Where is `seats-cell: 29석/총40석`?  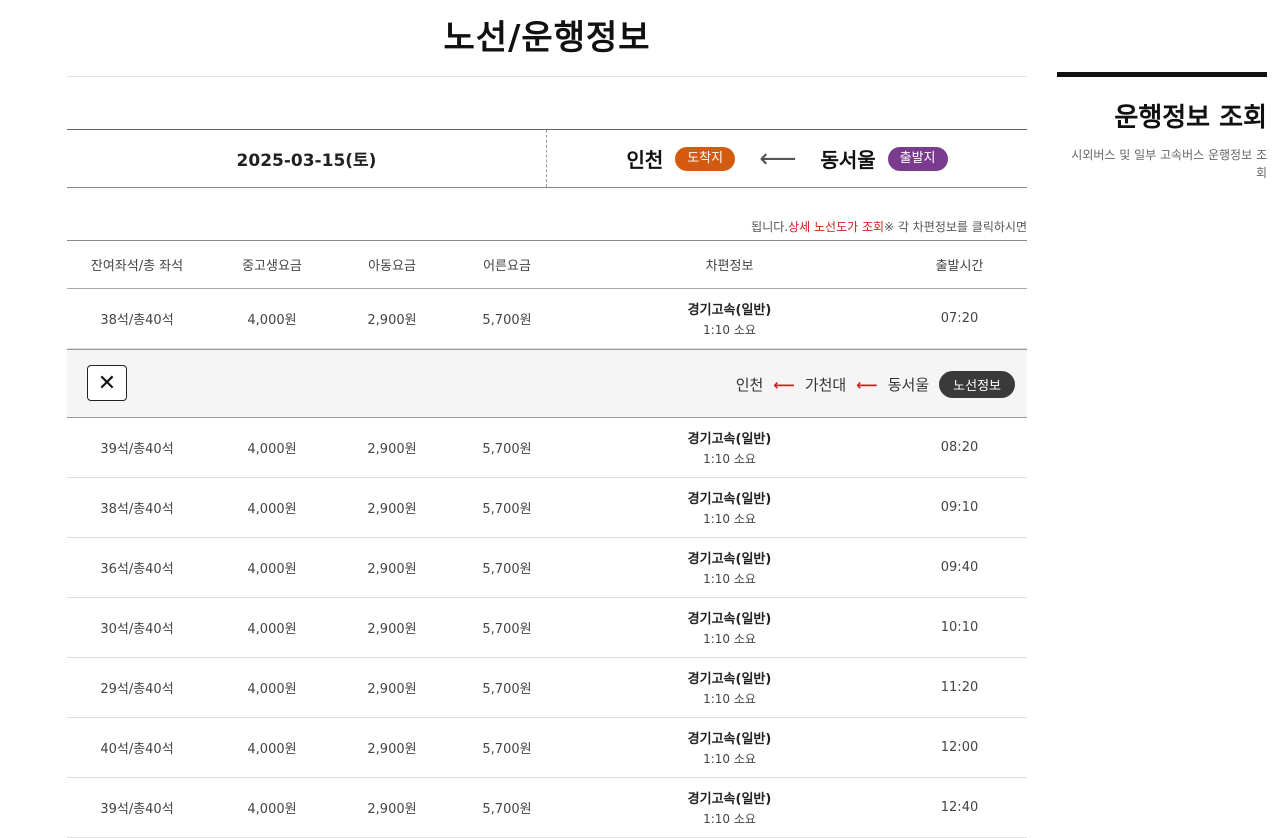
seats-cell: 29석/총40석 is located at coordinates (137, 689).